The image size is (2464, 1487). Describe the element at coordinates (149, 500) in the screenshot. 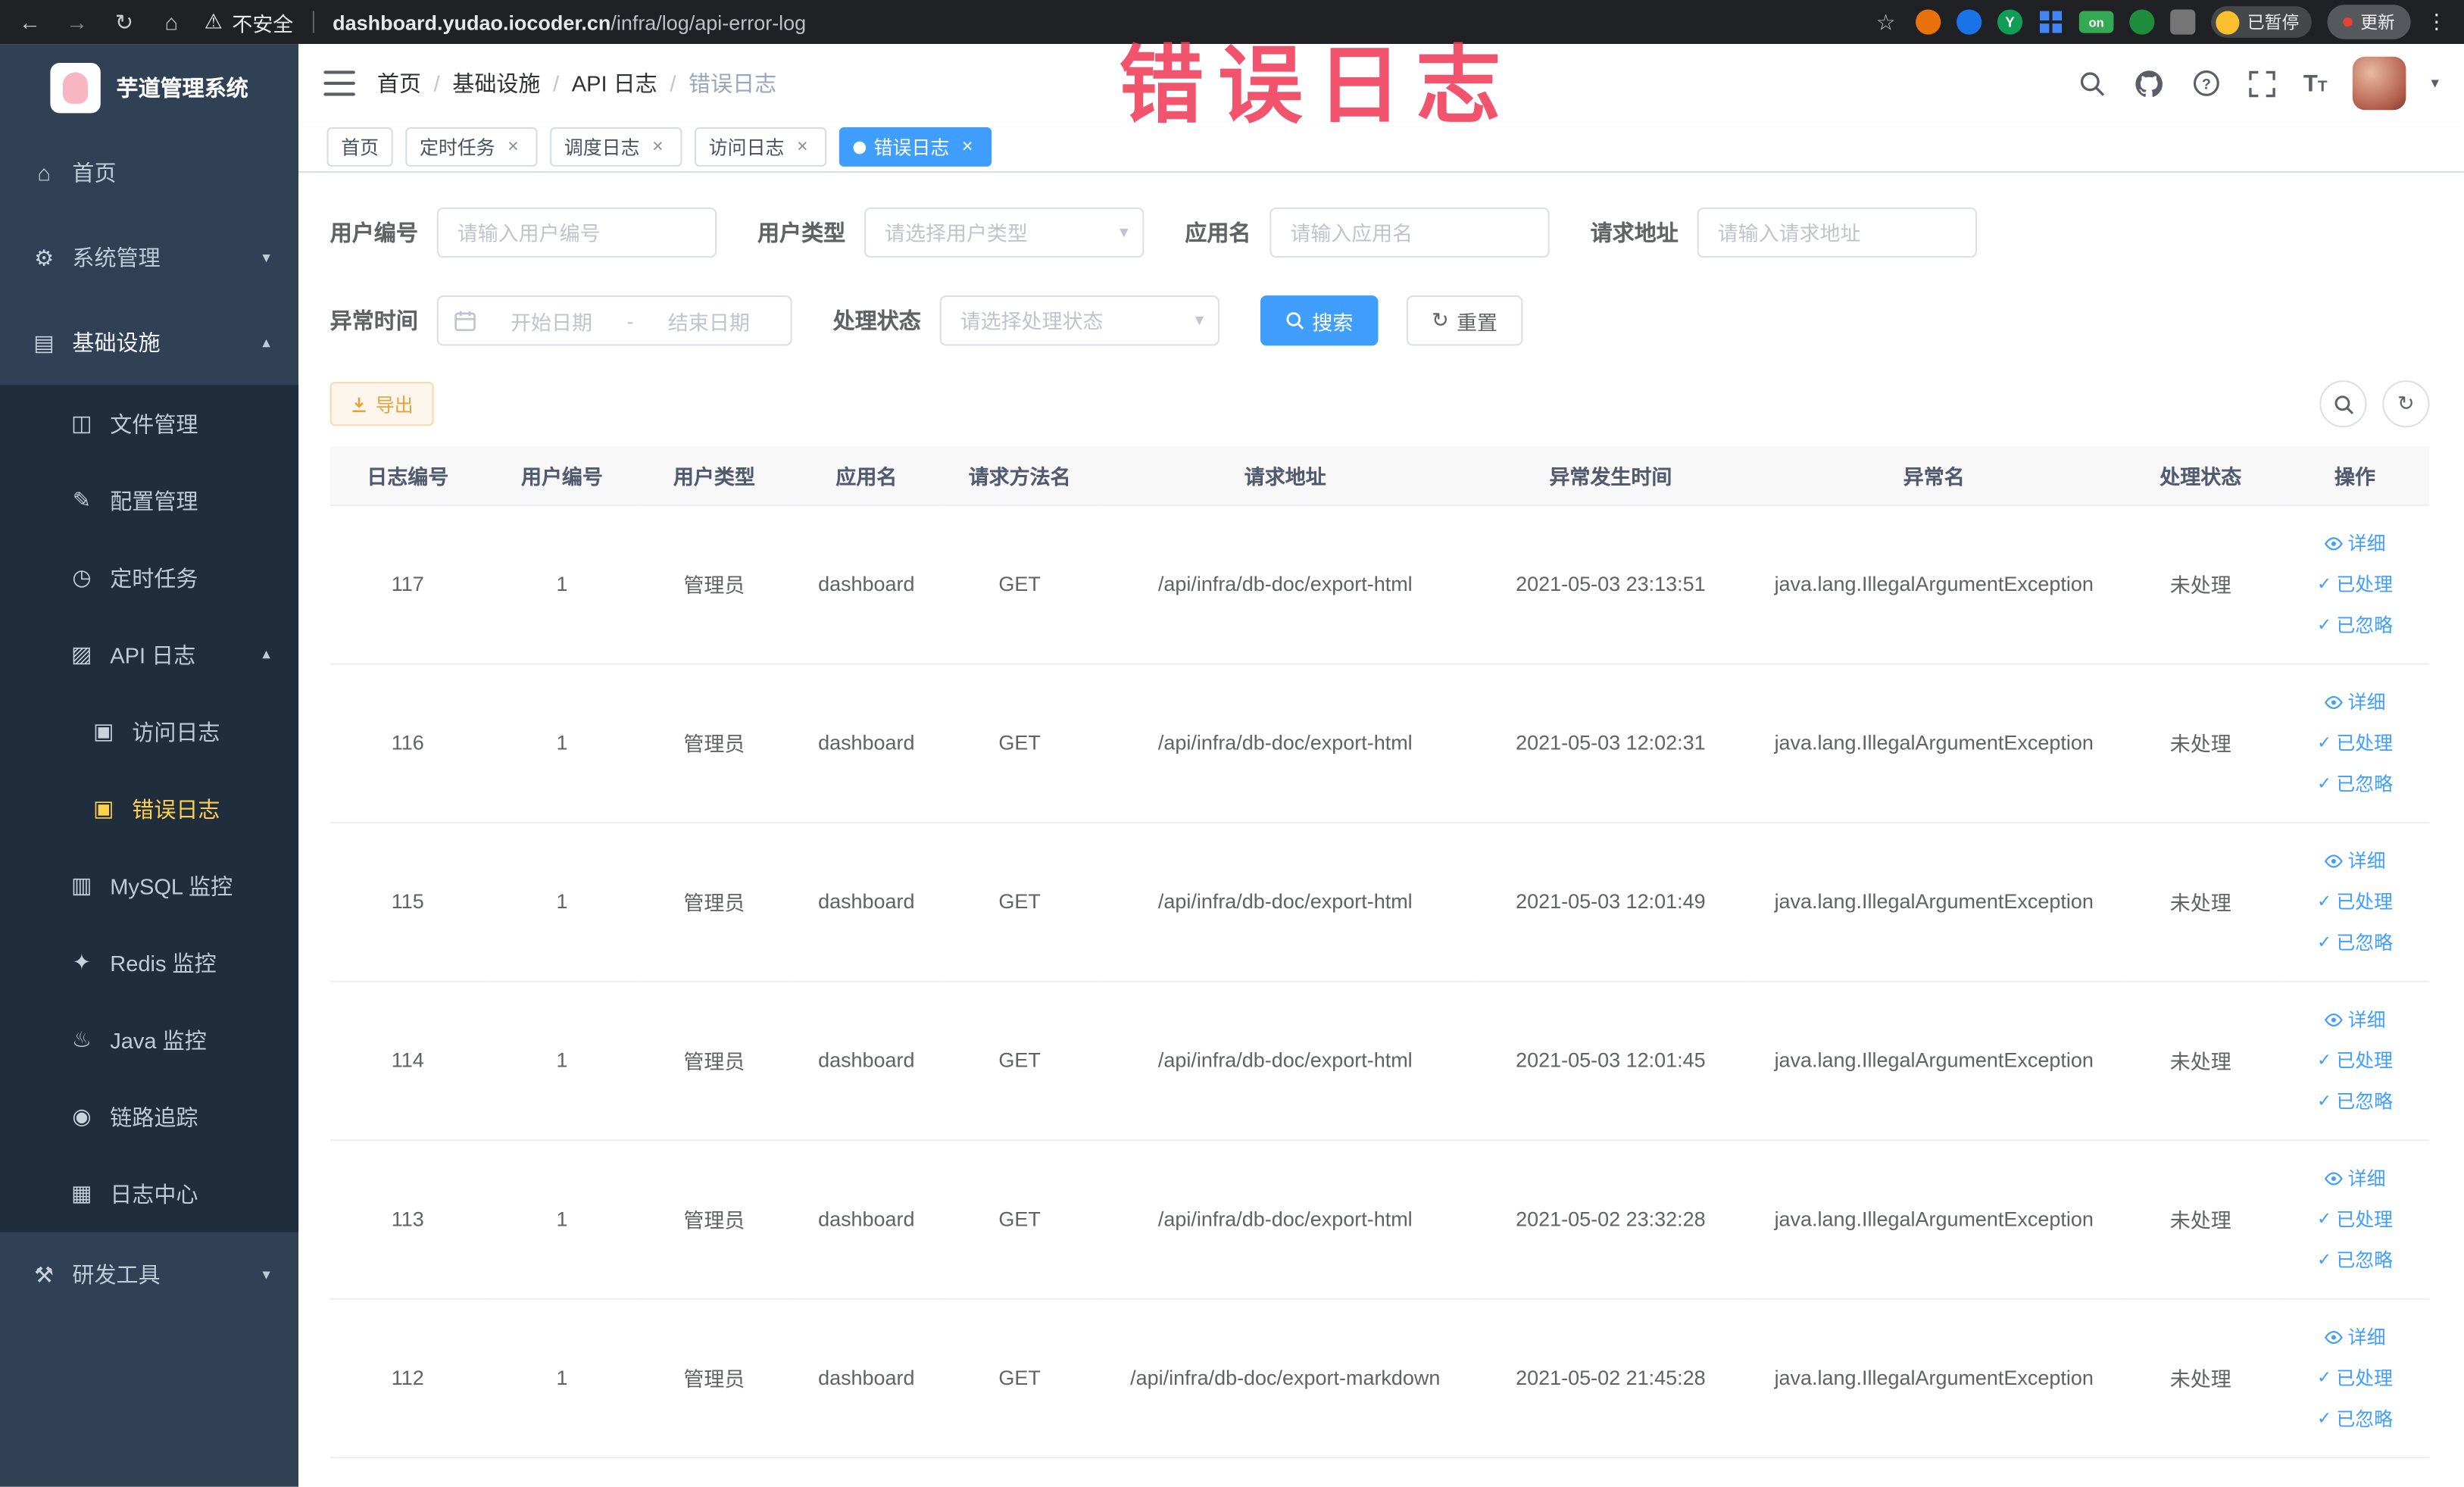

I see `sidebar-item-config-management: ✎ 配置管理` at that location.